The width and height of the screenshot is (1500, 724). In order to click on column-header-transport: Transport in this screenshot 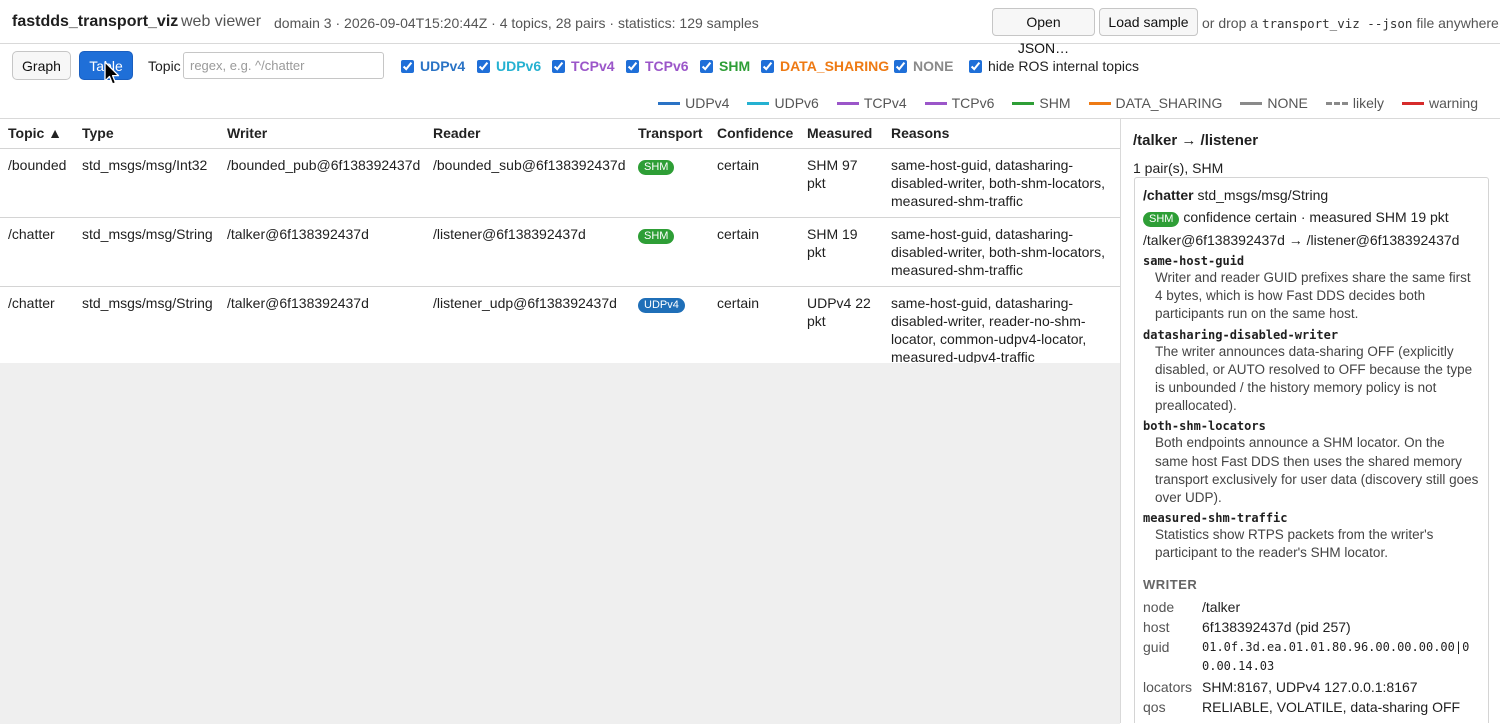, I will do `click(669, 134)`.